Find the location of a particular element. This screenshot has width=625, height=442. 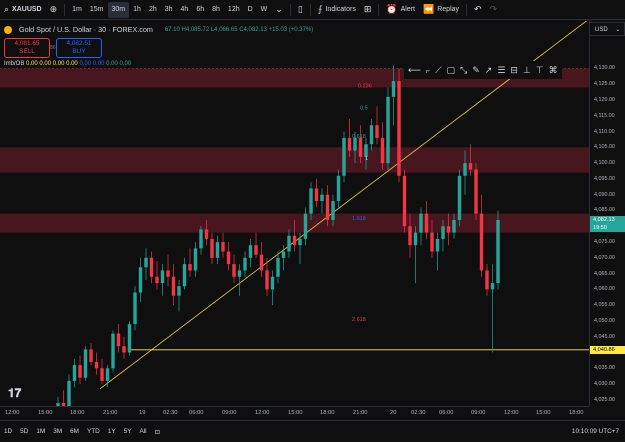

interval-6h: 6h is located at coordinates (200, 10).